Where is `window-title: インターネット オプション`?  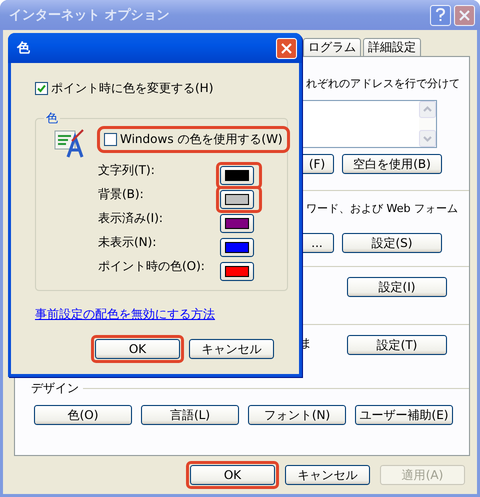
window-title: インターネット オプション is located at coordinates (90, 15).